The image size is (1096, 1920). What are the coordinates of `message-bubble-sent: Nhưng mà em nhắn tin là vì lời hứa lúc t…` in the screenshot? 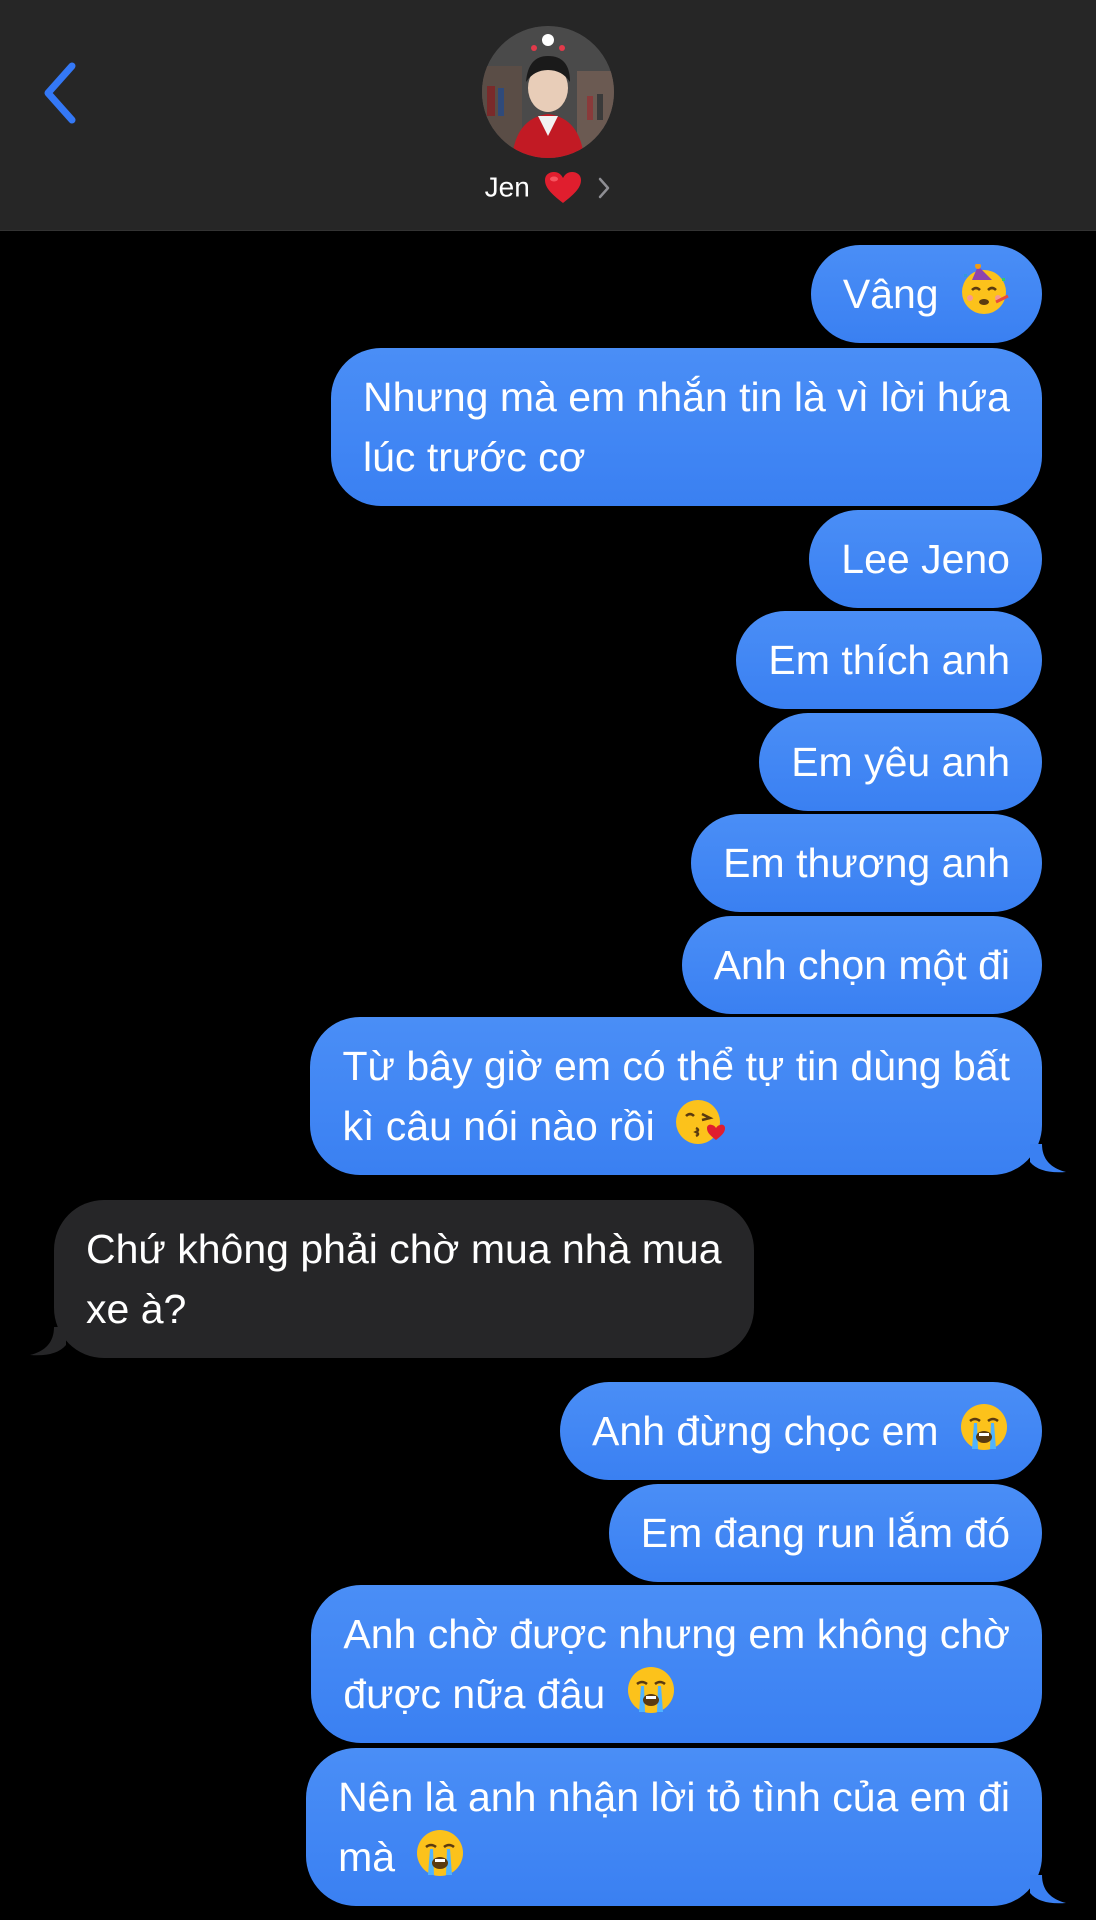 It's located at (686, 427).